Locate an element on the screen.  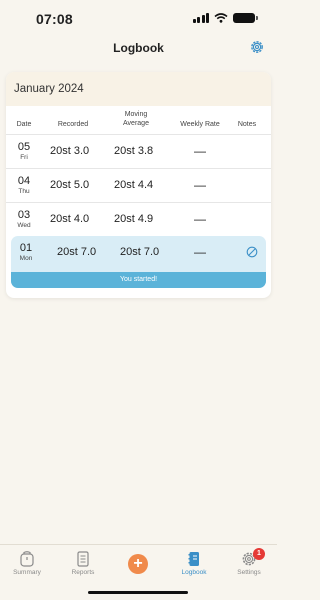
tab-logbook-label: Logbook is located at coordinates (194, 572).